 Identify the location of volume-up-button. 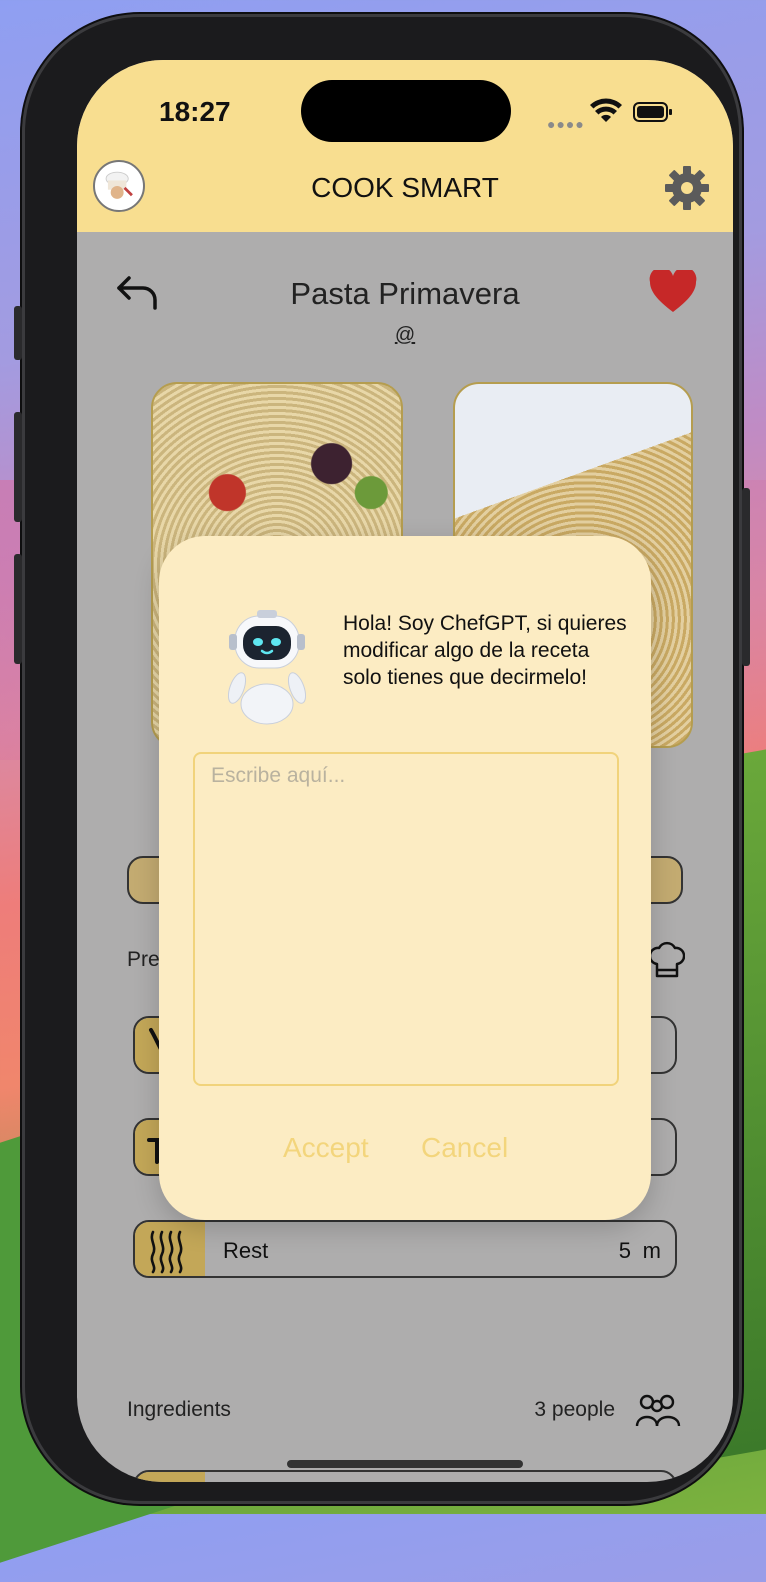
(18, 467).